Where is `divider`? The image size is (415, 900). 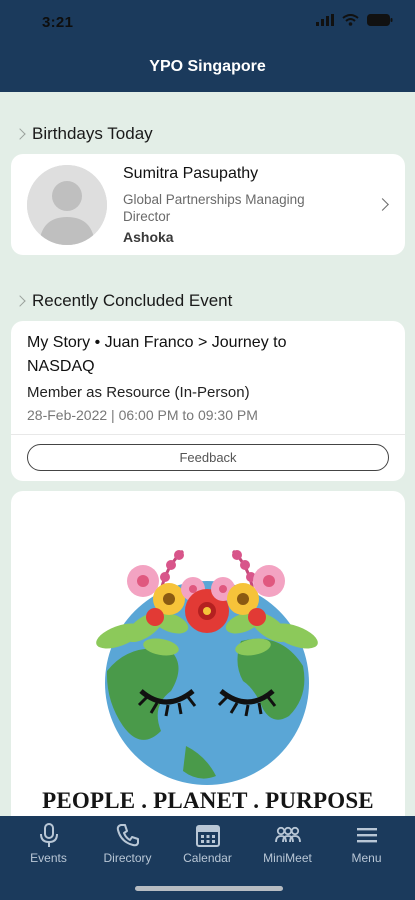 divider is located at coordinates (208, 434).